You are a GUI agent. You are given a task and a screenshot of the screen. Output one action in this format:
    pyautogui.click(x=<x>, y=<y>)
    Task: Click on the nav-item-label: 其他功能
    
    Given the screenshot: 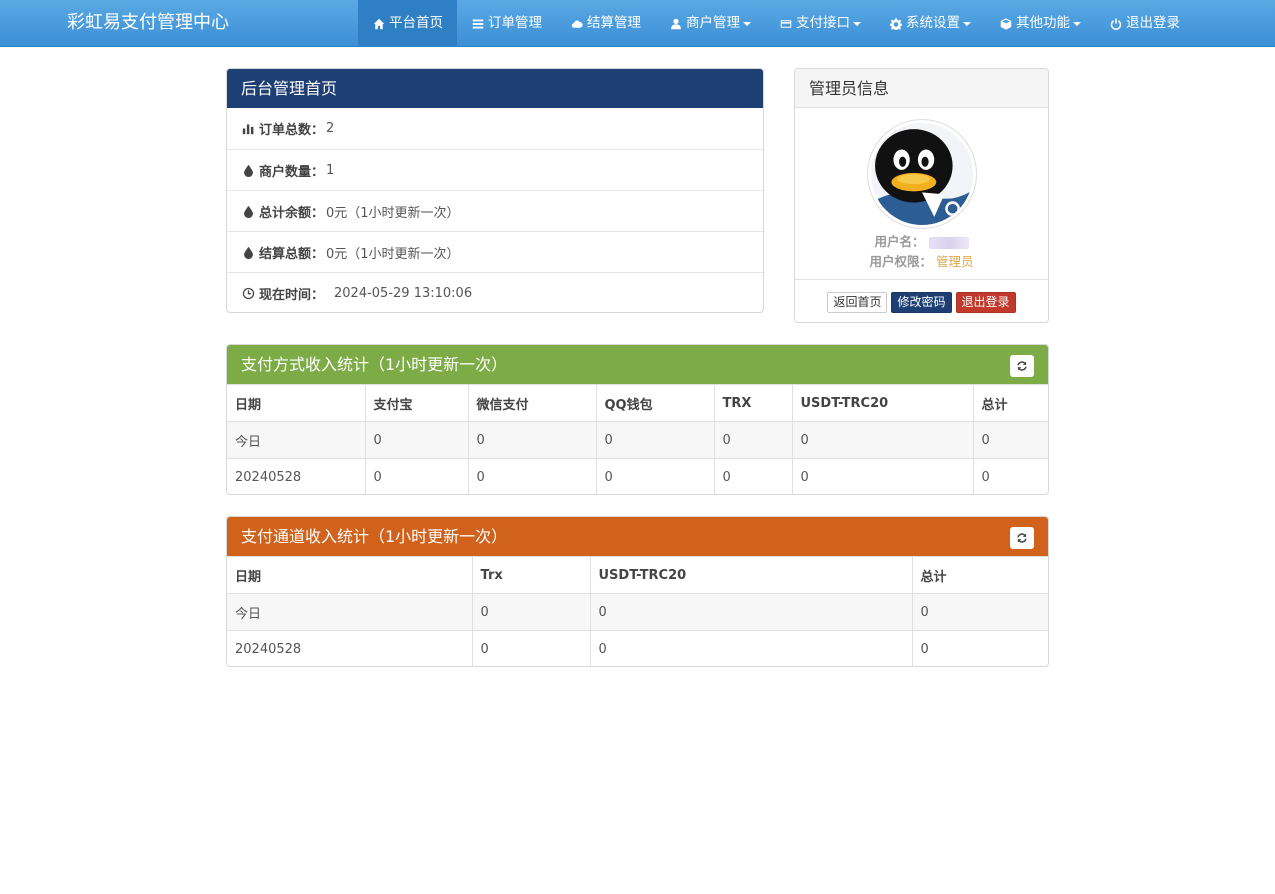 What is the action you would take?
    pyautogui.click(x=1043, y=23)
    